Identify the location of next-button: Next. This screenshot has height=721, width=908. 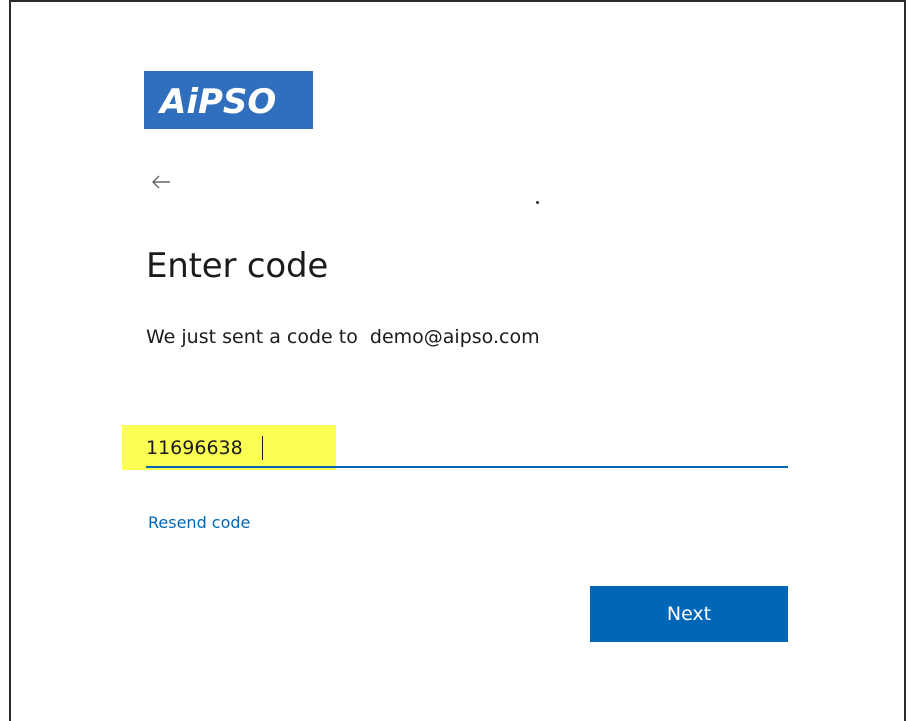
(689, 614).